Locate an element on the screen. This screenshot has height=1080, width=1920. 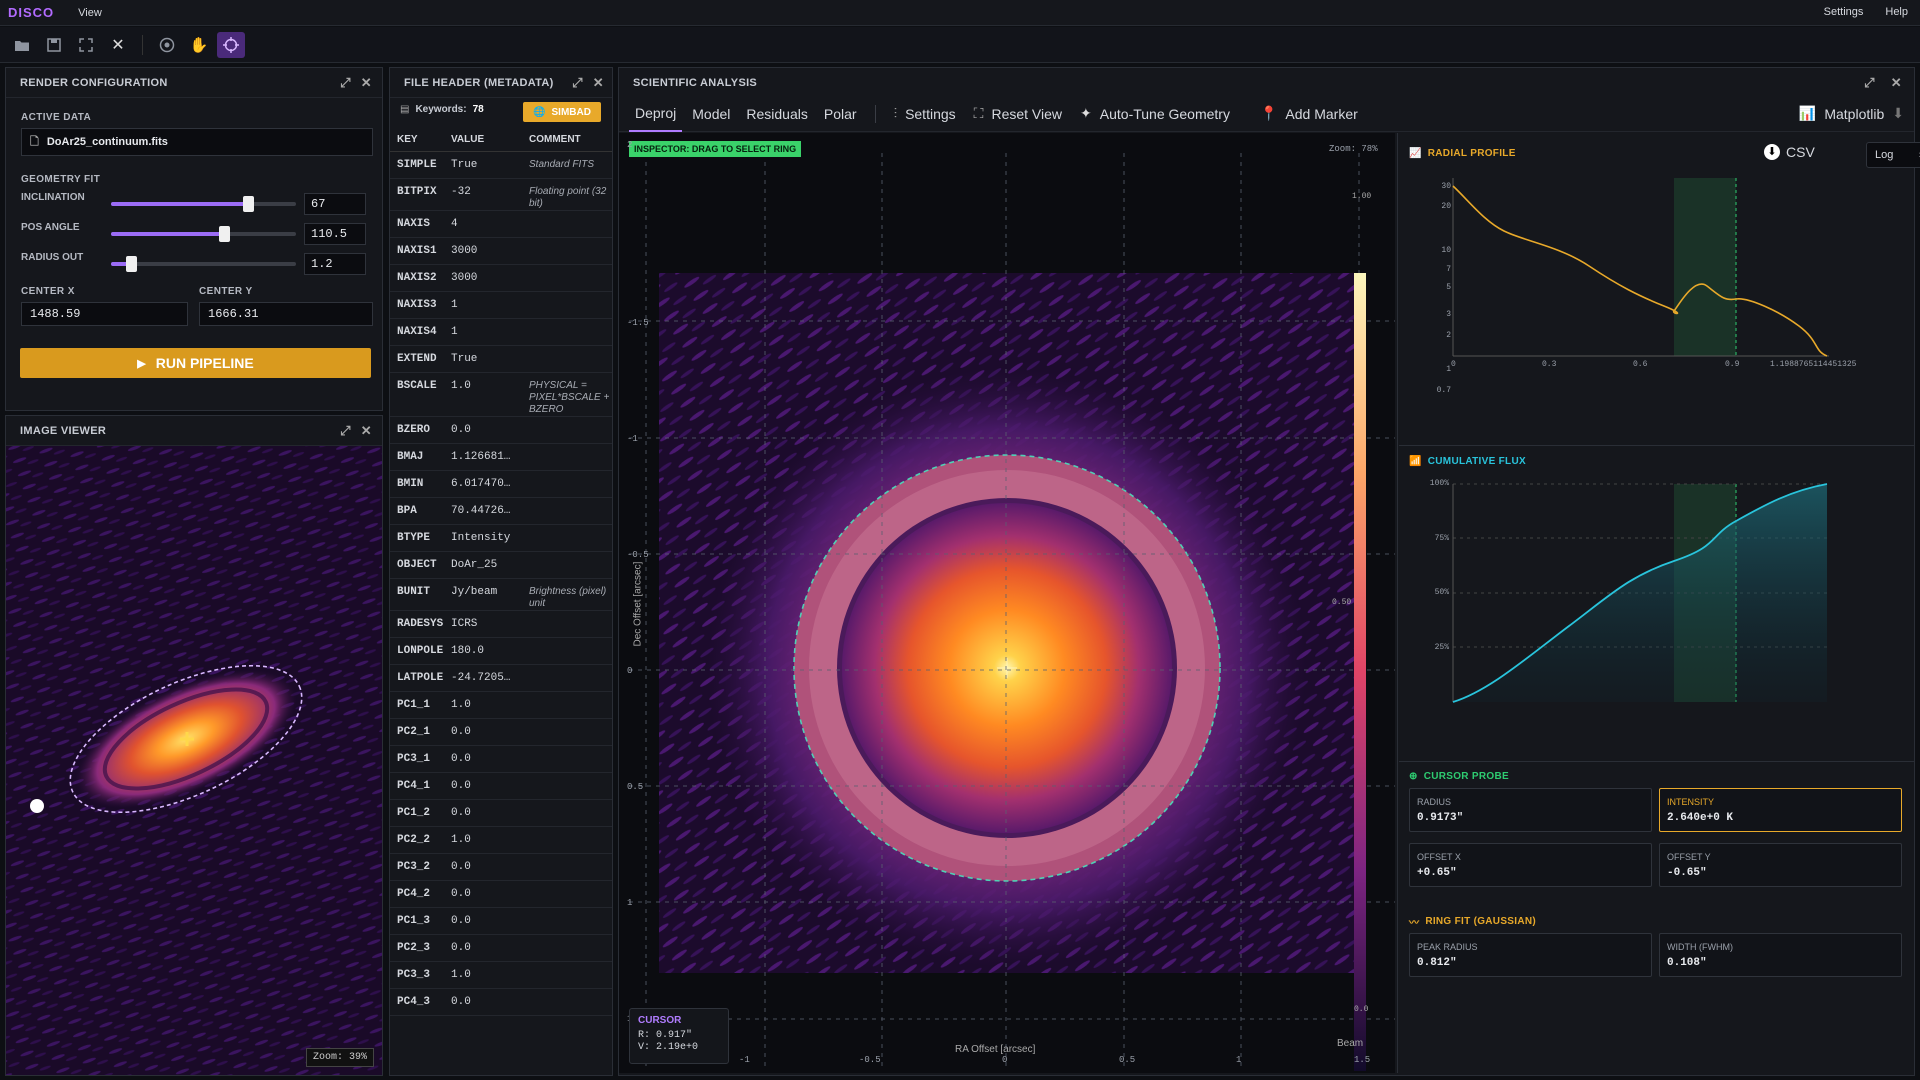
download-circle-icon: ⬇ is located at coordinates (1772, 152).